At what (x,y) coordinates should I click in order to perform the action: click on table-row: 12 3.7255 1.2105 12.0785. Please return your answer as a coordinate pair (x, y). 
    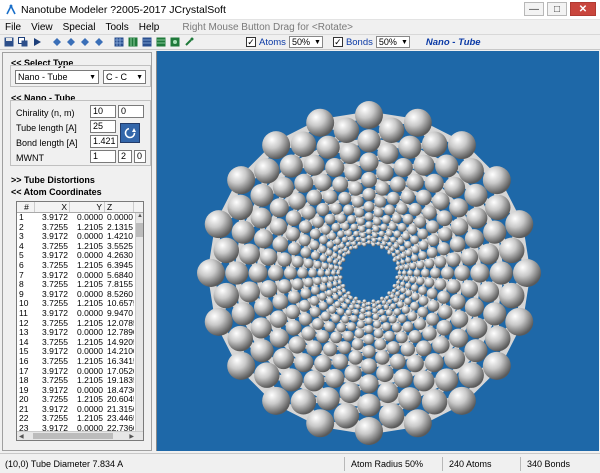
    Looking at the image, I should click on (80, 324).